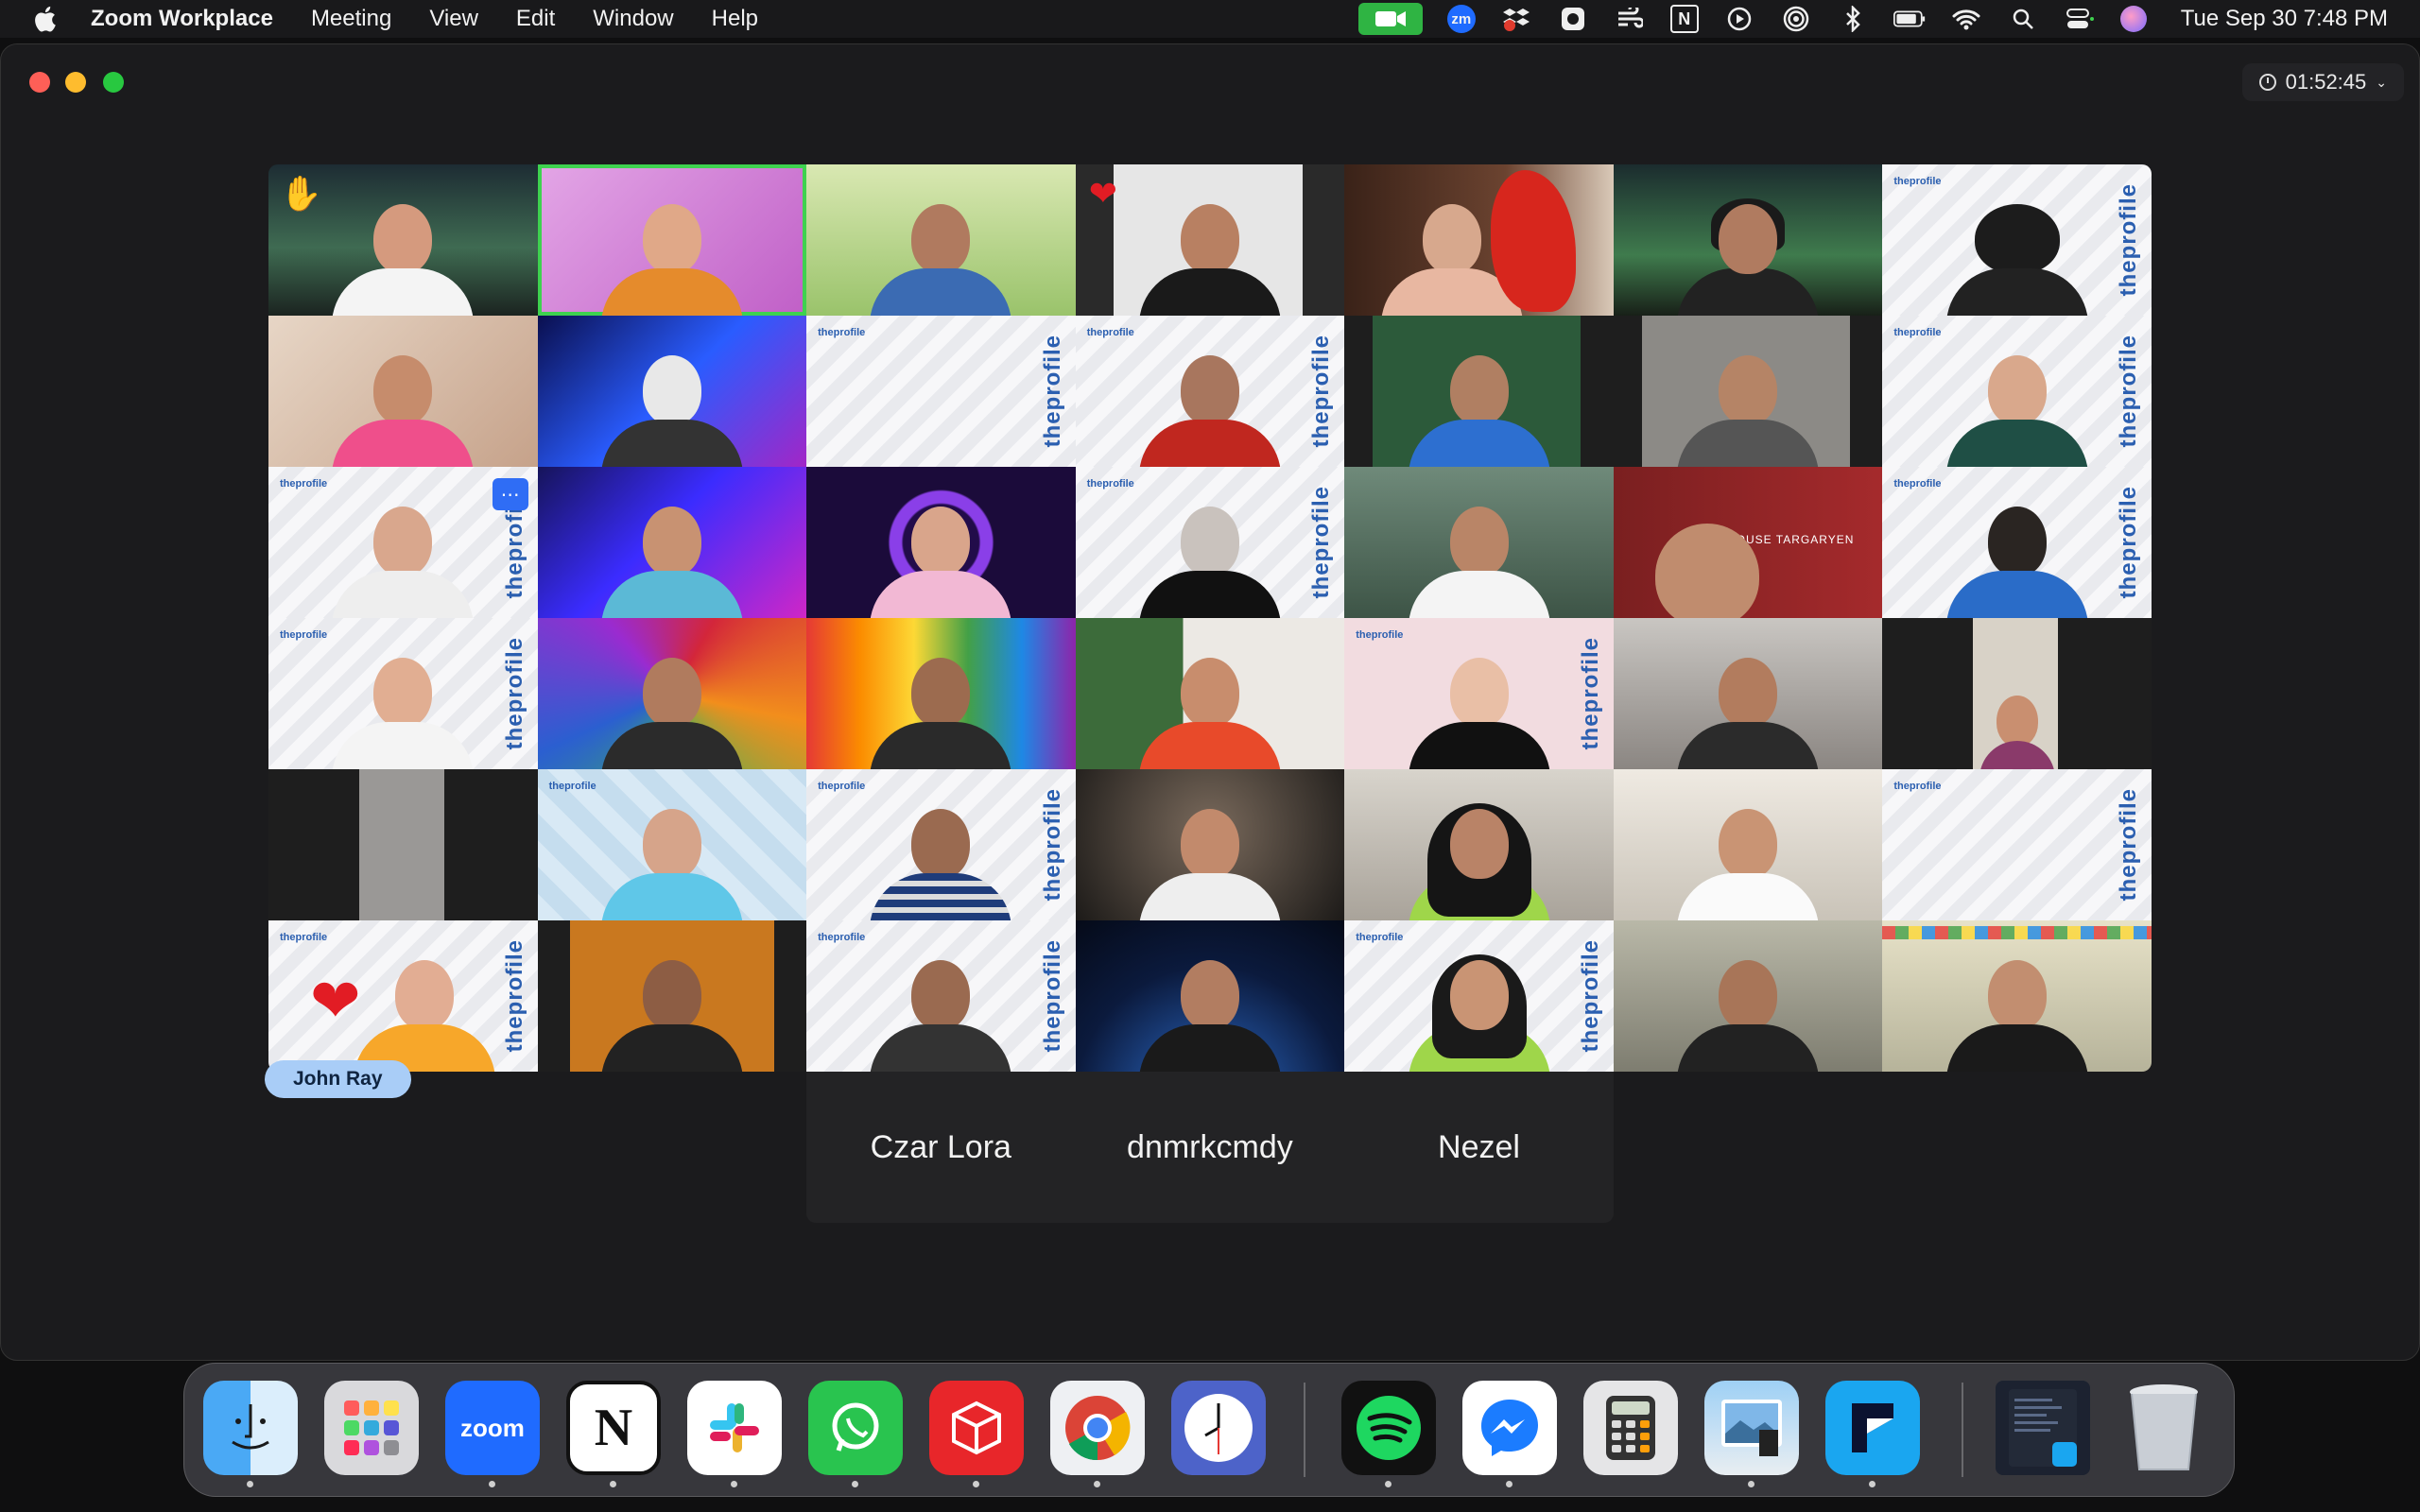 This screenshot has width=2420, height=1512. Describe the element at coordinates (39, 82) in the screenshot. I see `close-window-button` at that location.